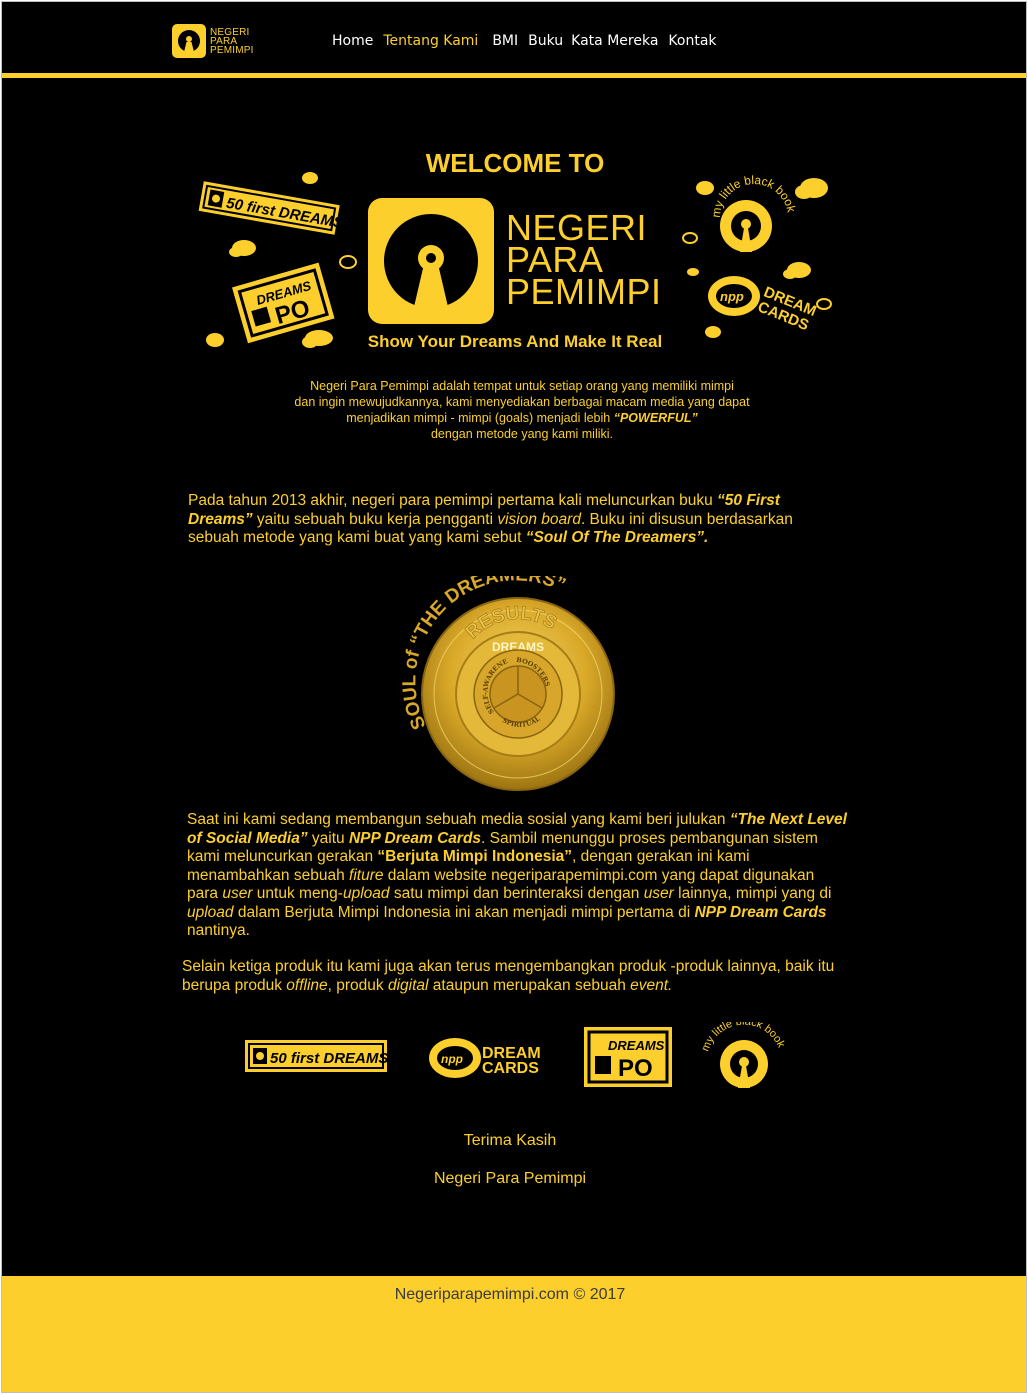 This screenshot has width=1028, height=1394. I want to click on product-little-black-book: my little black book, so click(743, 1055).